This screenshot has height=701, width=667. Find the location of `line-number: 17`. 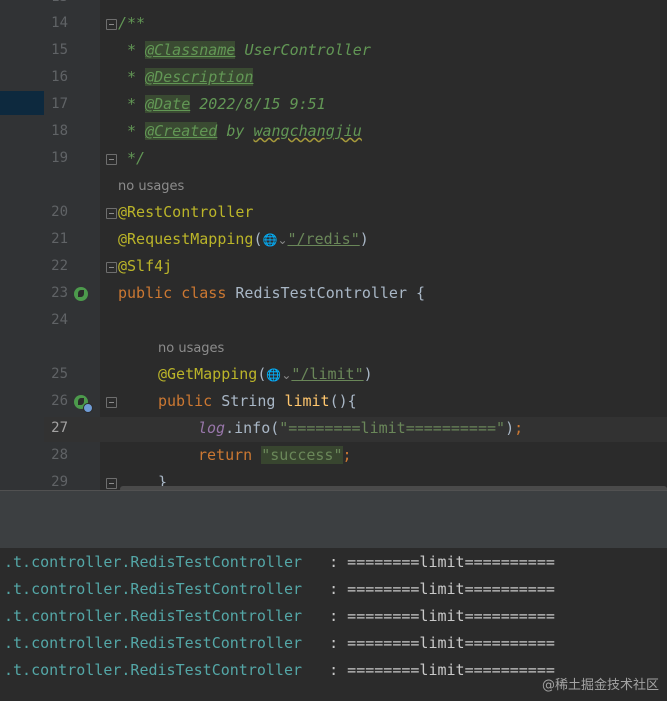

line-number: 17 is located at coordinates (59, 104).